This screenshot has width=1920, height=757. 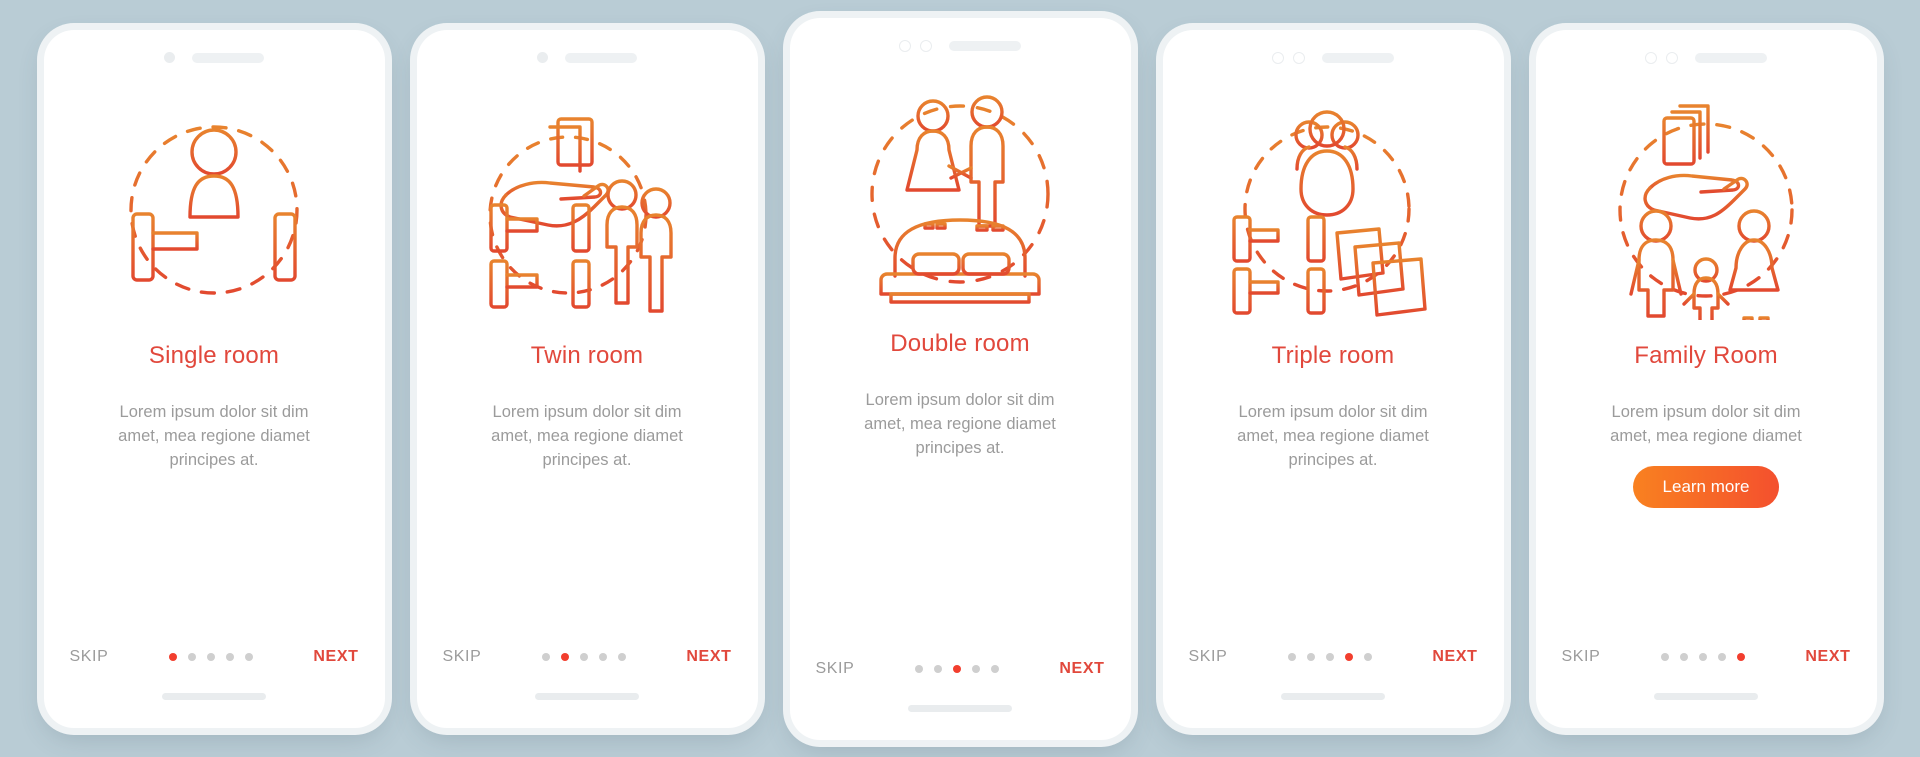 I want to click on page-title: Triple room, so click(x=1333, y=355).